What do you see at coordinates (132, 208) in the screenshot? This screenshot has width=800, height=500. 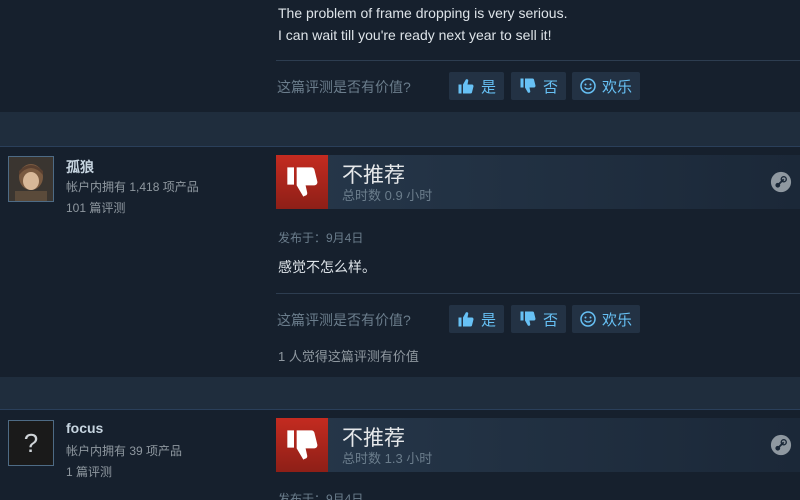 I see `review-count: 101 篇评测` at bounding box center [132, 208].